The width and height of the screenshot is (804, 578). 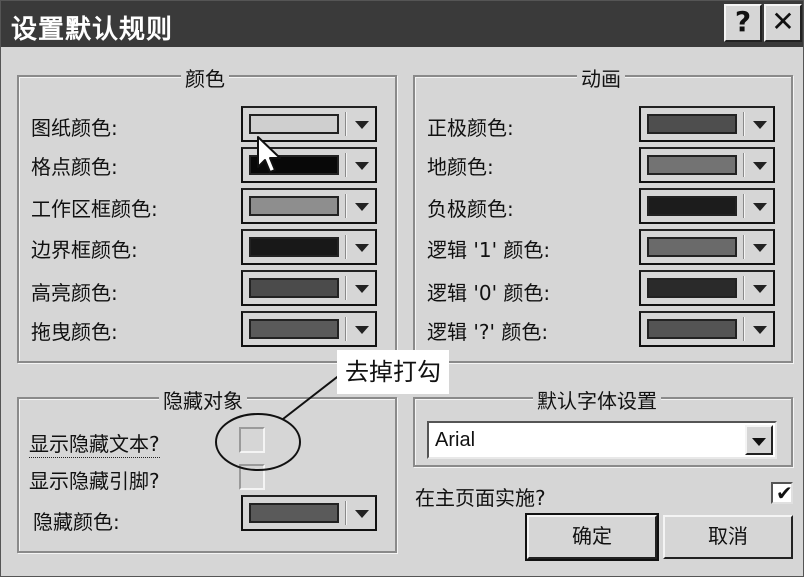 I want to click on title-bar: 设置默认规则 ? ✕, so click(x=402, y=24).